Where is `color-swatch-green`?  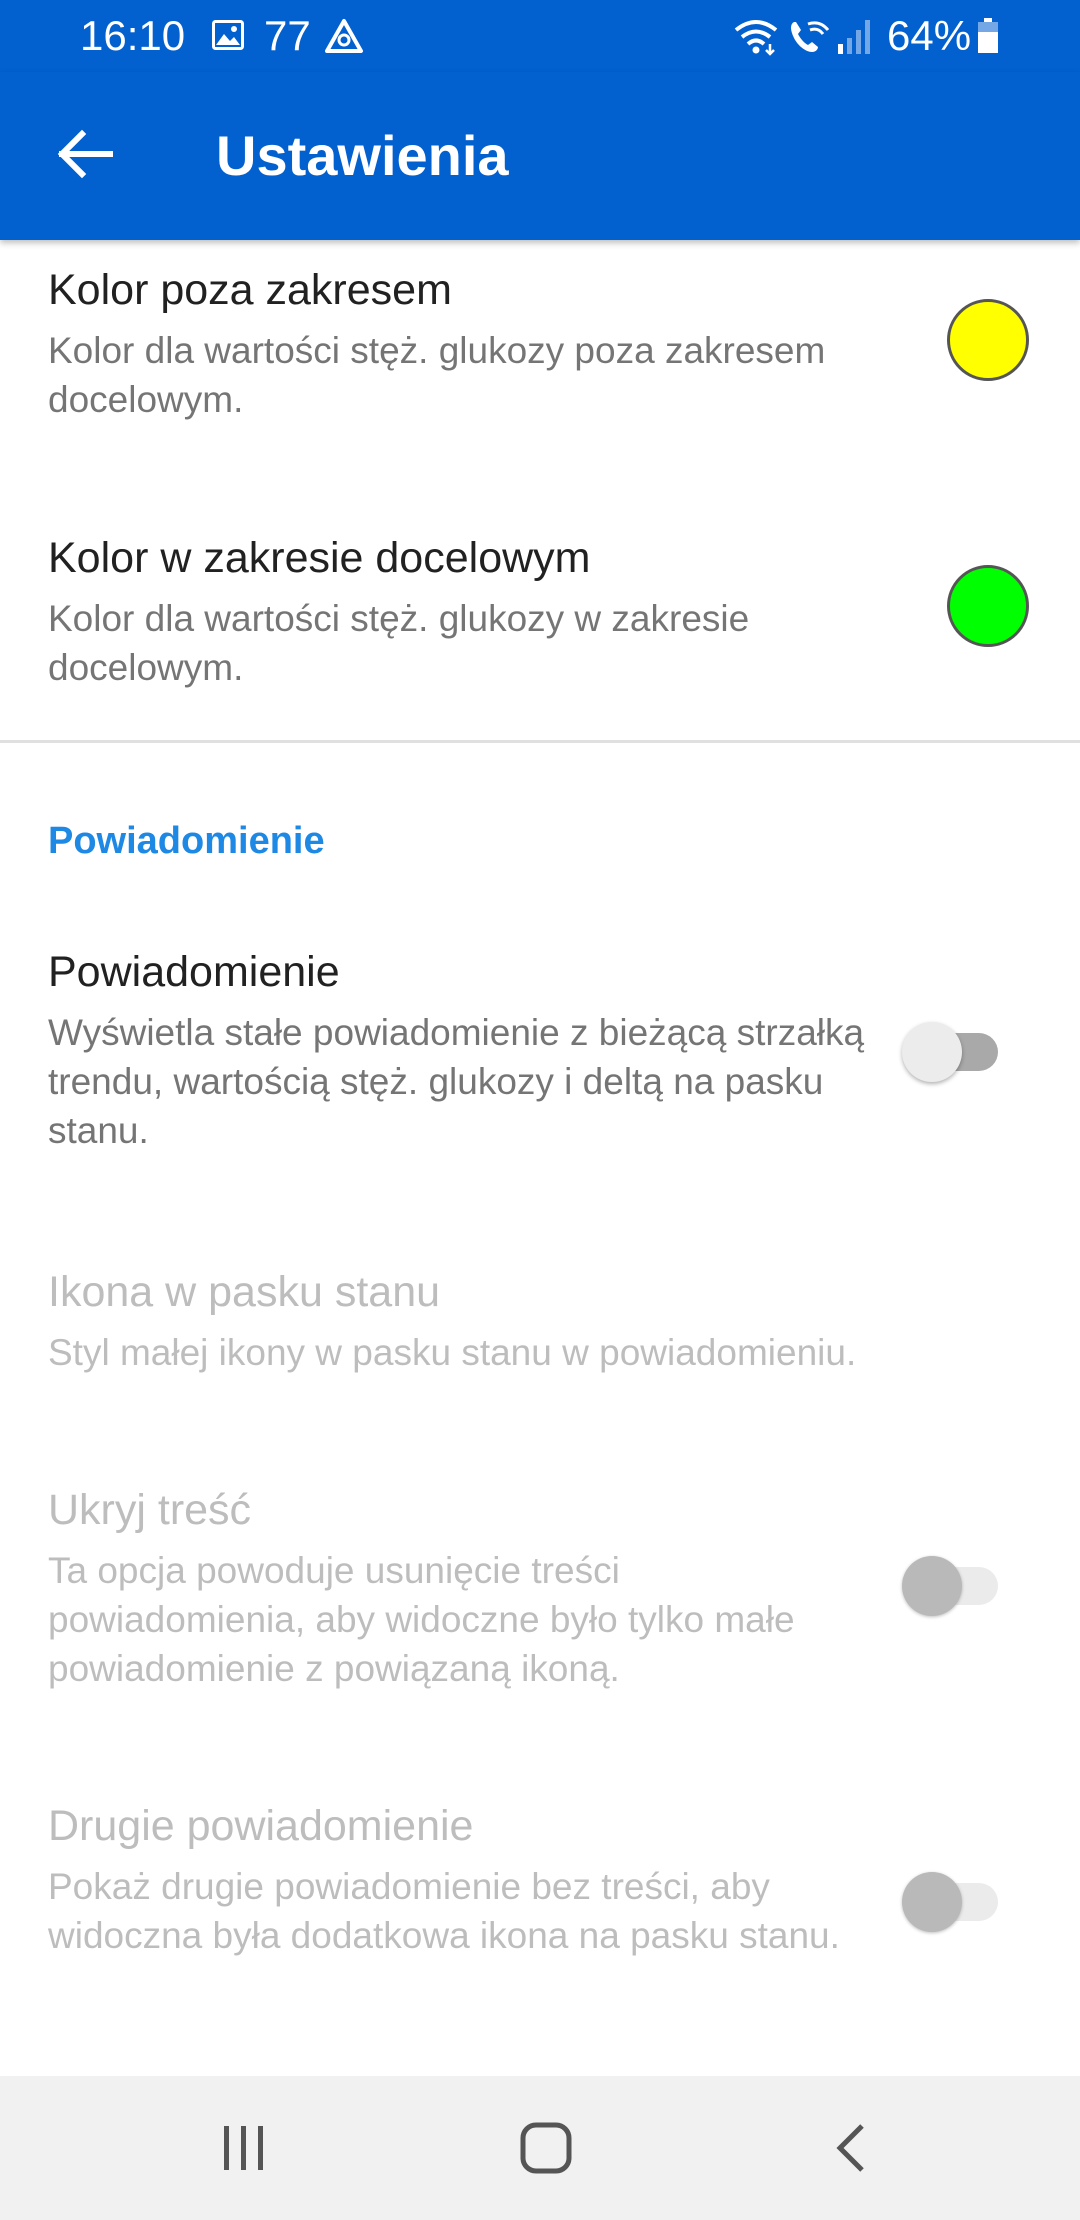 color-swatch-green is located at coordinates (988, 606).